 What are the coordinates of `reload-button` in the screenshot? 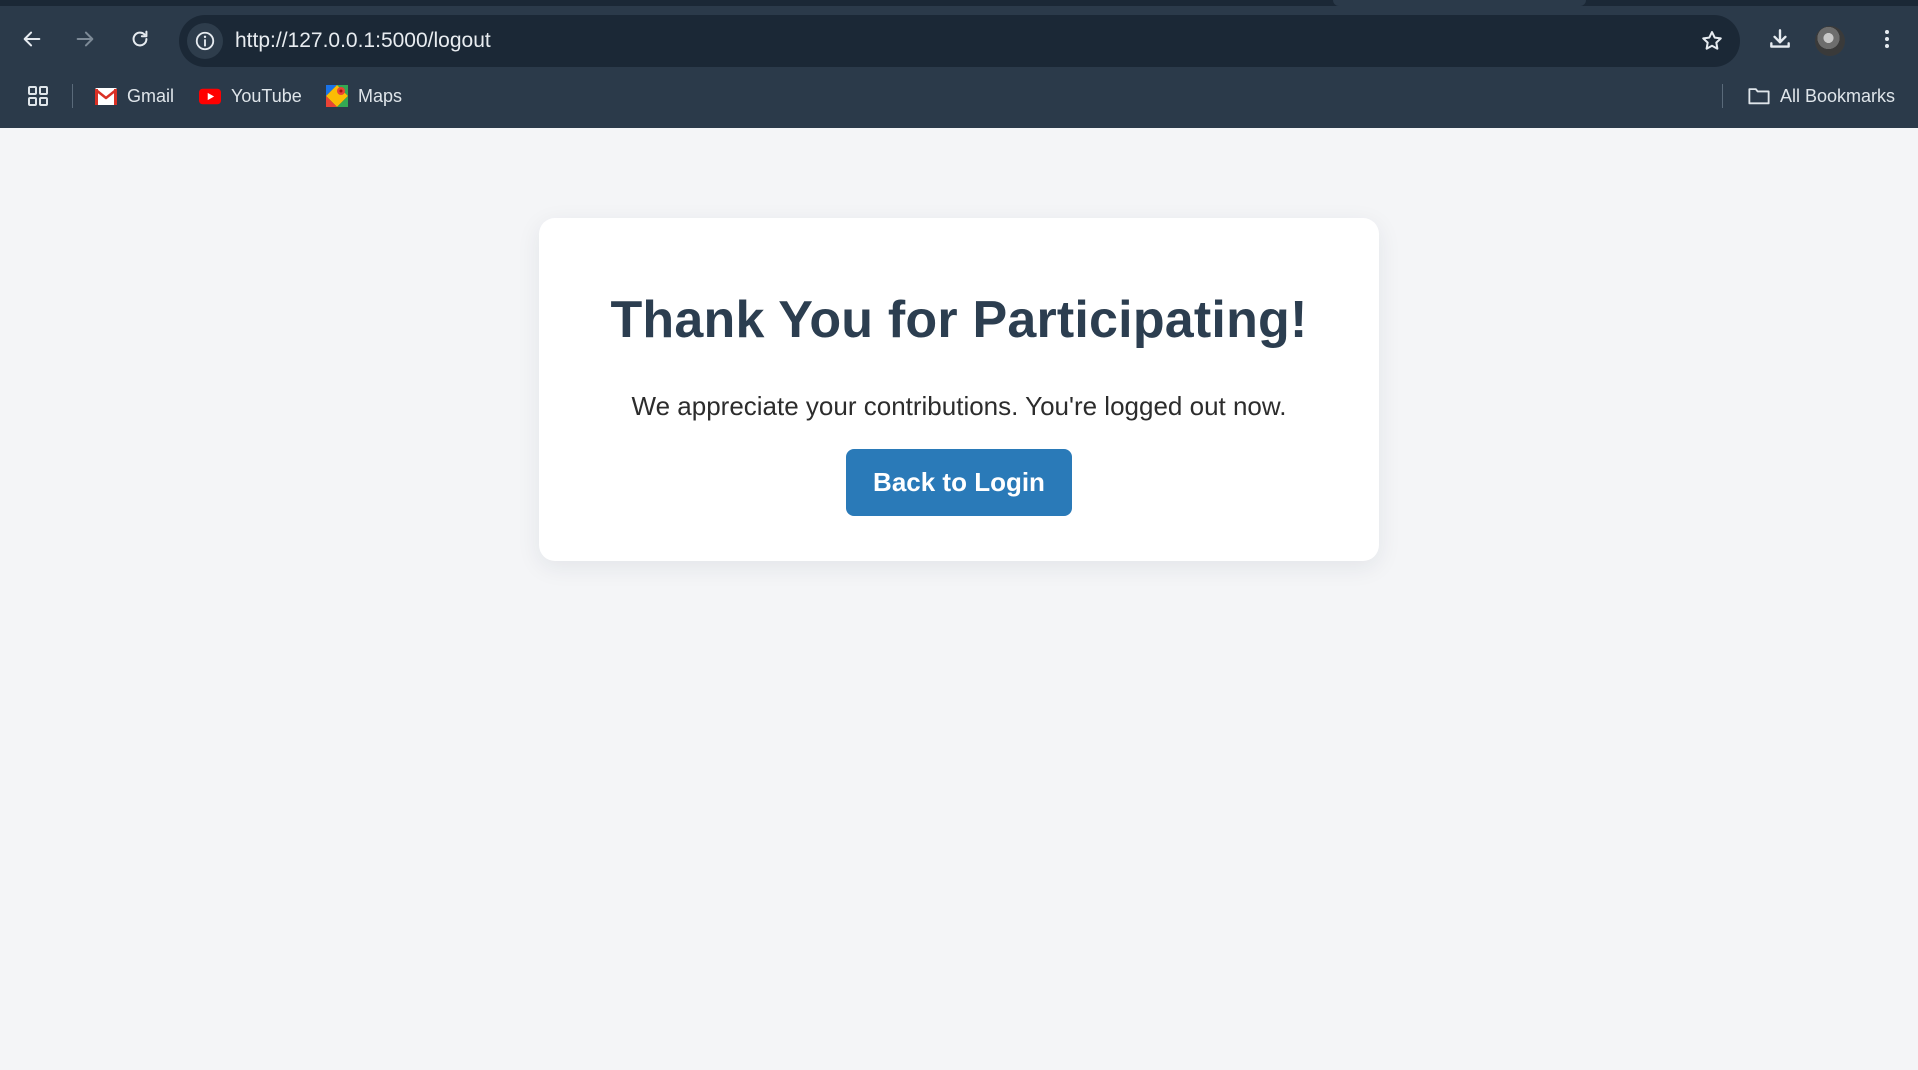 It's located at (140, 39).